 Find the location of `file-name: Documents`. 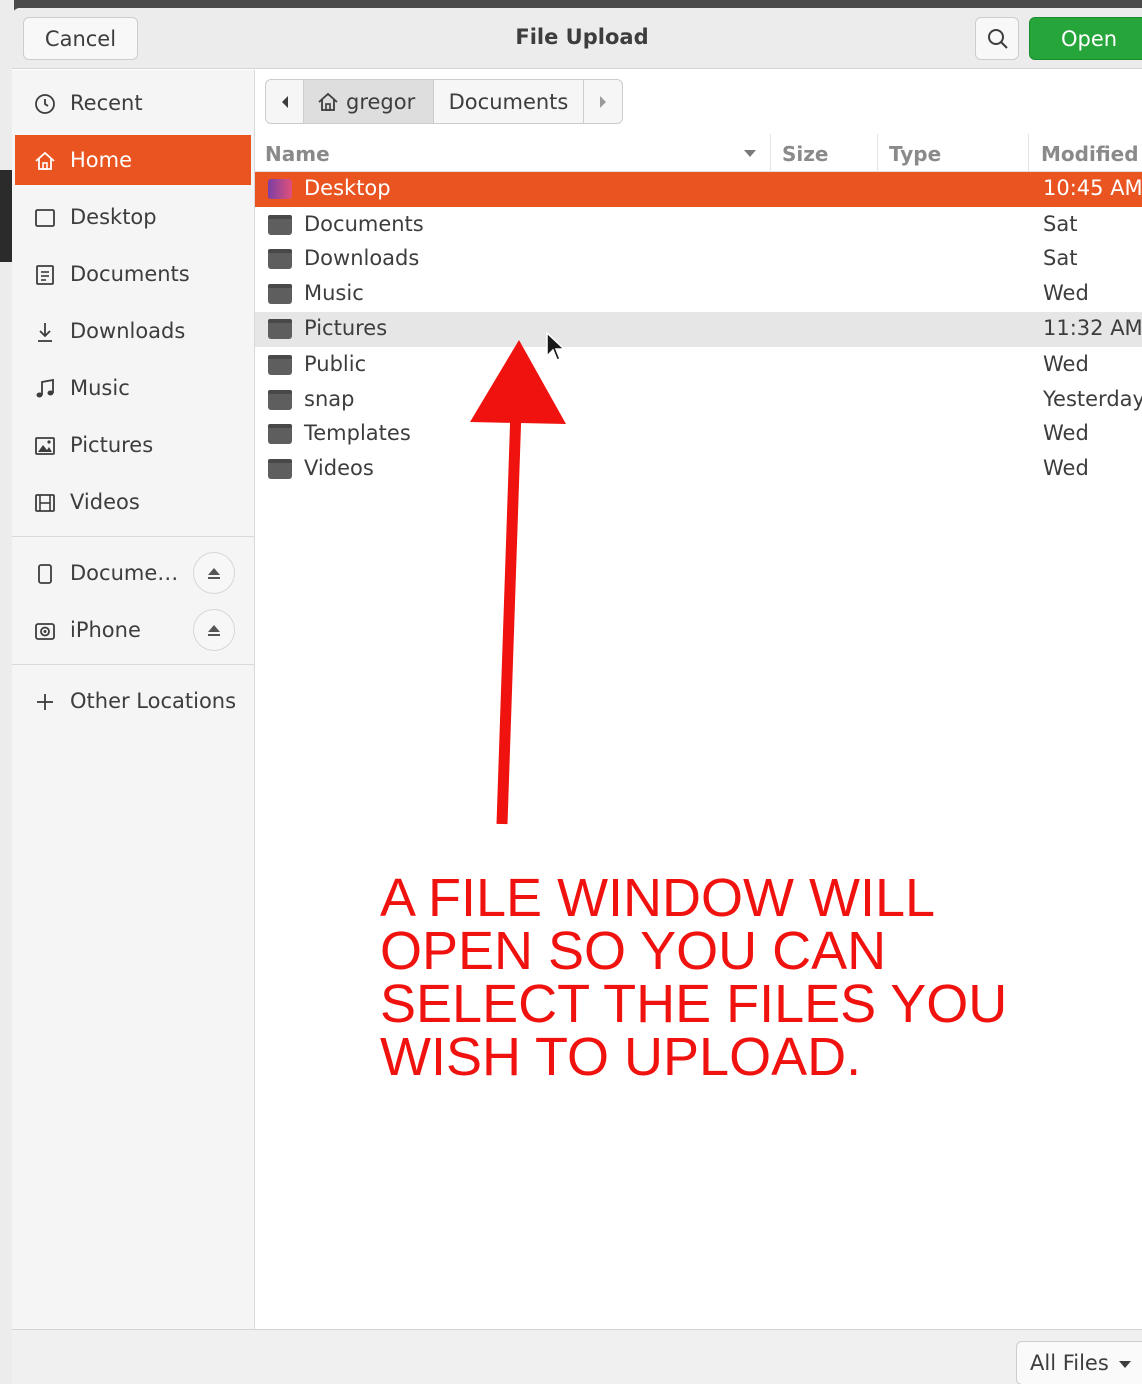

file-name: Documents is located at coordinates (364, 224).